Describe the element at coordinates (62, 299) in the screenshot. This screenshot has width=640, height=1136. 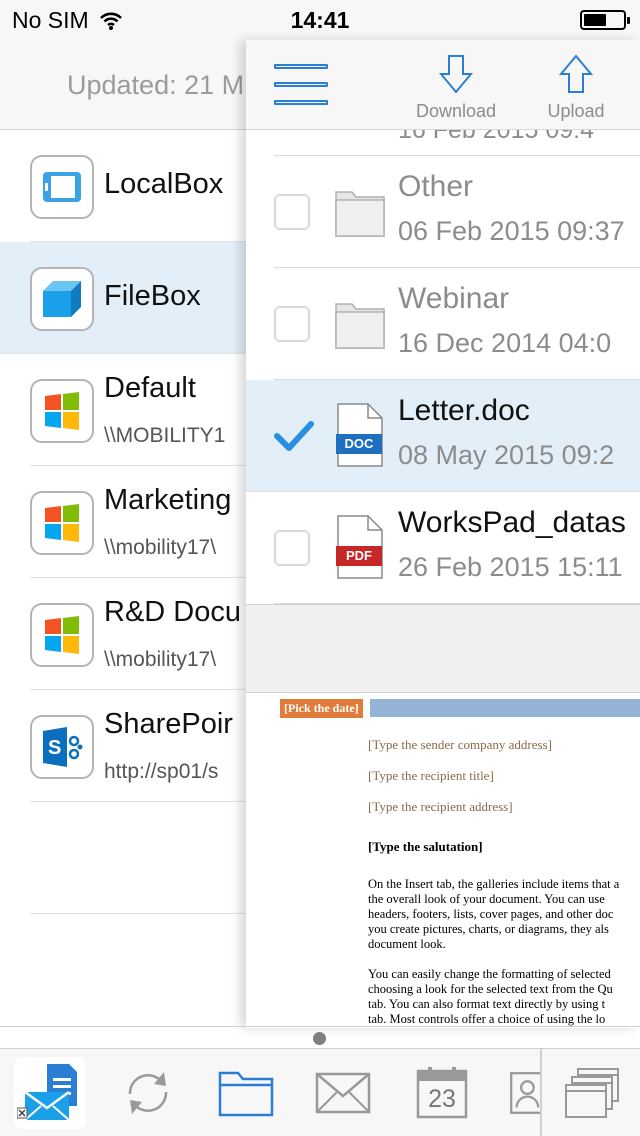
I see `filebox-icon` at that location.